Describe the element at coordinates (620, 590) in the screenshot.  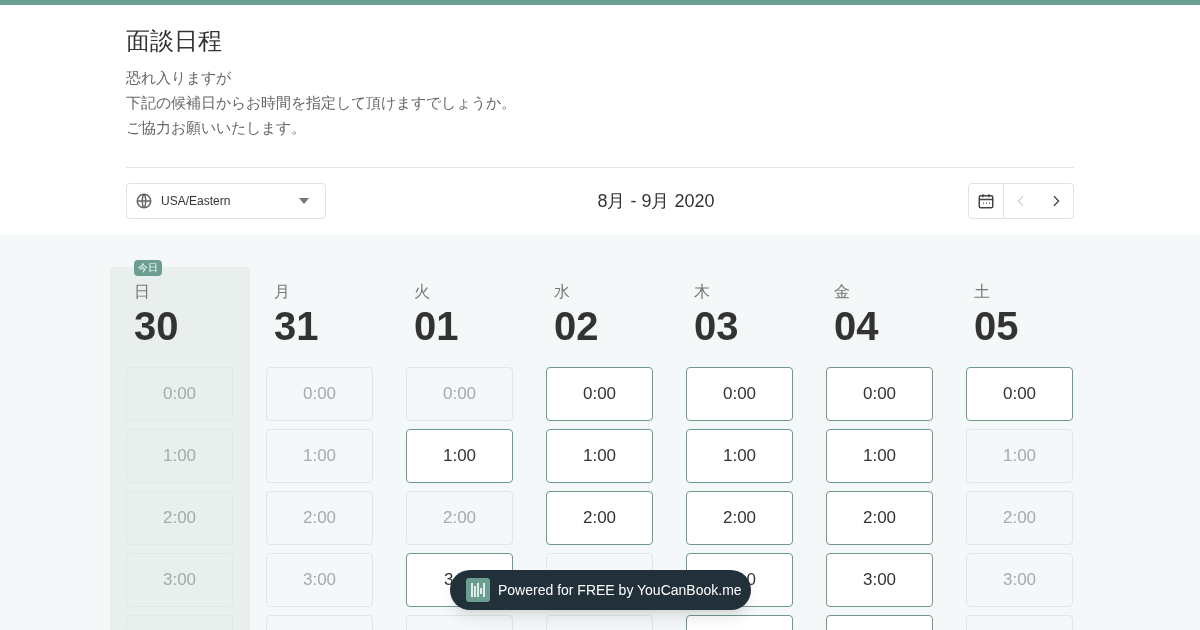
I see `powered-by-text: Powered for FREE by YouCanBook.me` at that location.